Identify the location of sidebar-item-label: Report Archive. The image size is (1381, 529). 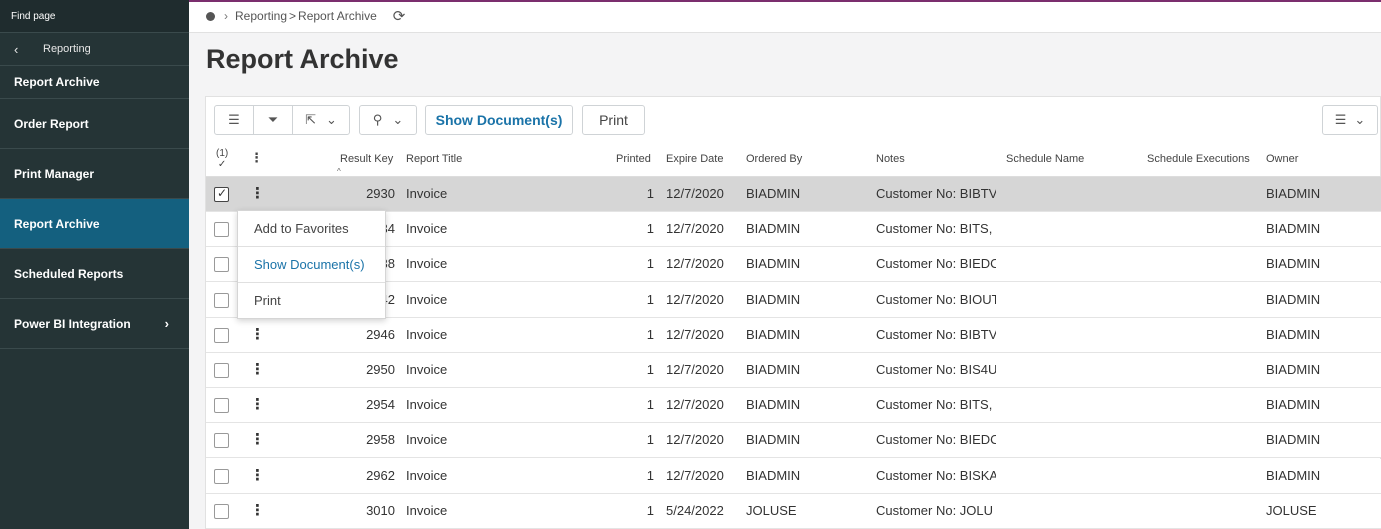
(57, 223).